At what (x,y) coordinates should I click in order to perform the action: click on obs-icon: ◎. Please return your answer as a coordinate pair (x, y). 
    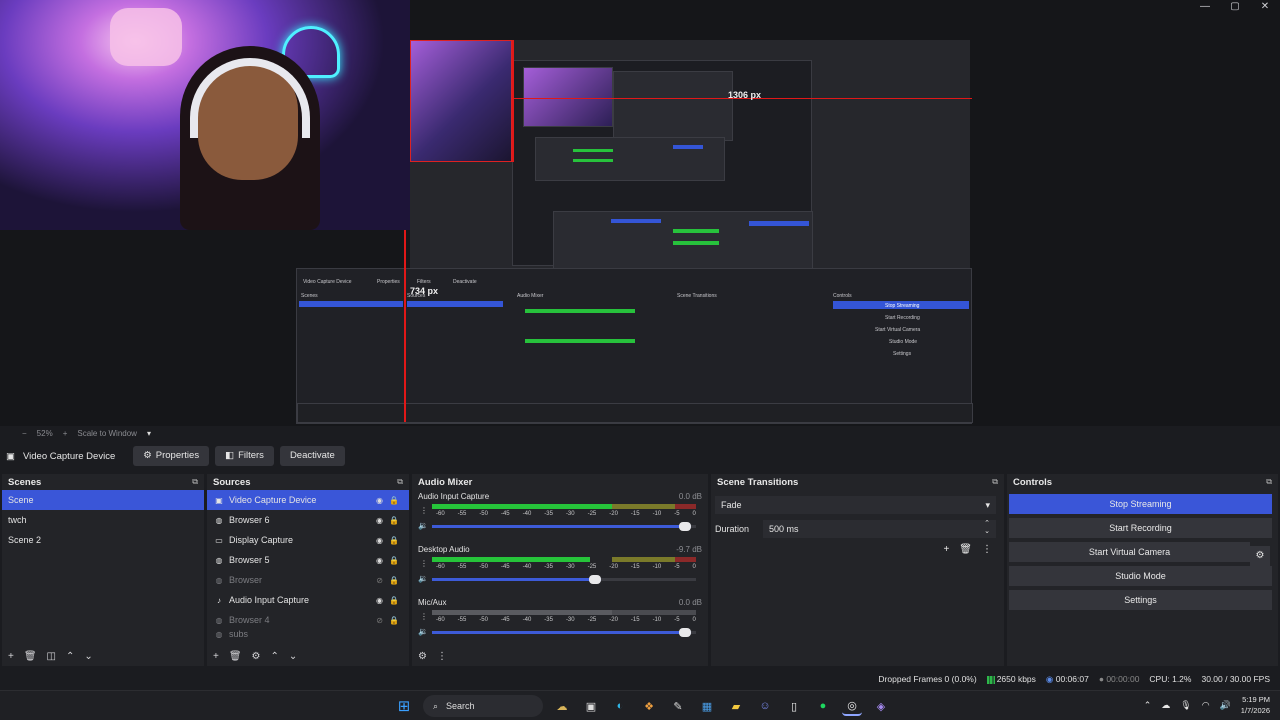
    Looking at the image, I should click on (852, 706).